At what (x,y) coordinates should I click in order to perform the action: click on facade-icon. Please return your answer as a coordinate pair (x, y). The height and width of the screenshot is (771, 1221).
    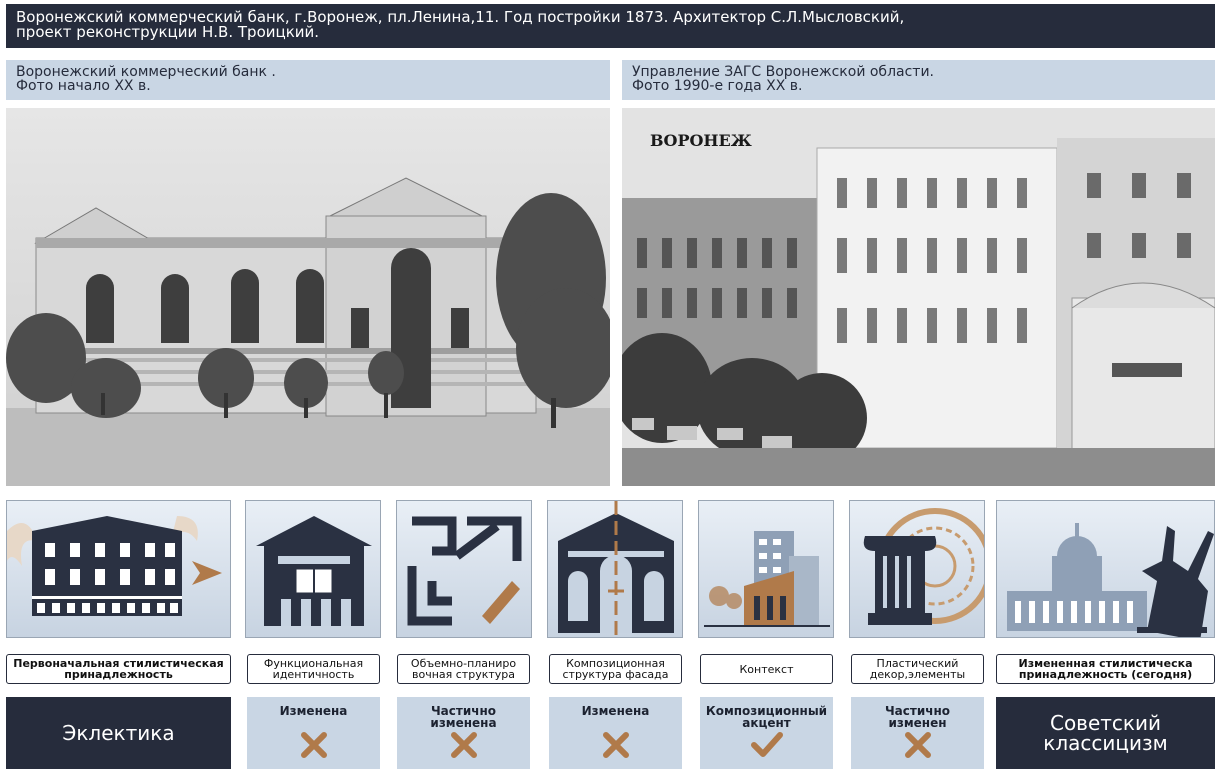
    Looking at the image, I should click on (615, 569).